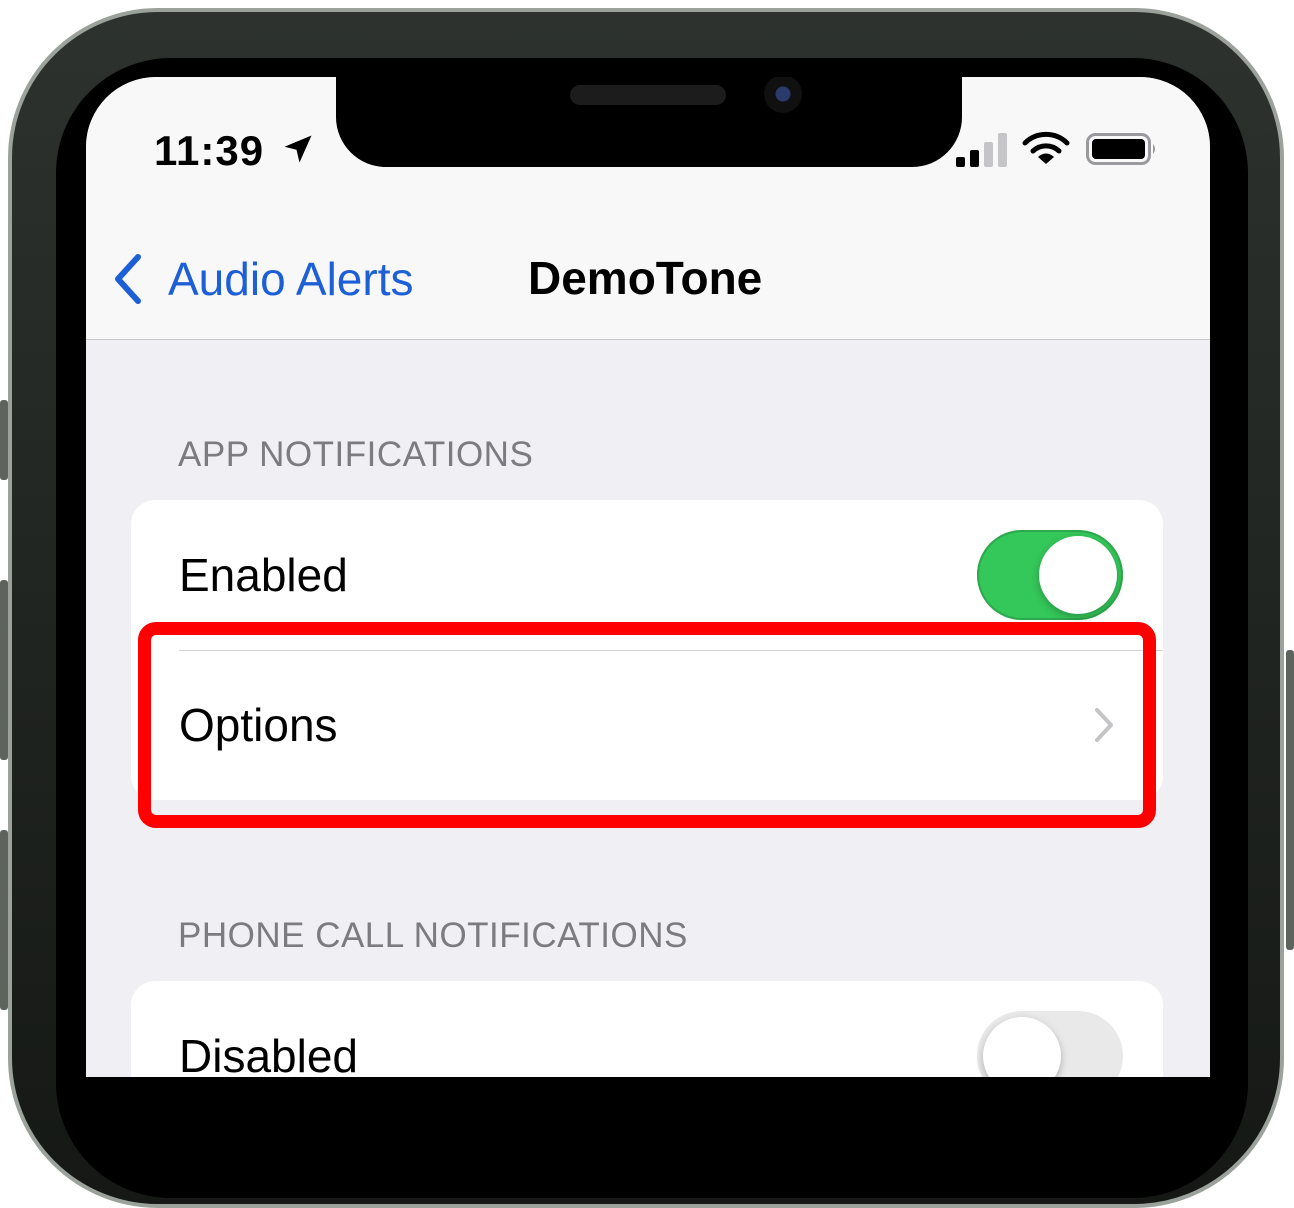 The image size is (1294, 1208). I want to click on disabled-label: Disabled, so click(268, 1053).